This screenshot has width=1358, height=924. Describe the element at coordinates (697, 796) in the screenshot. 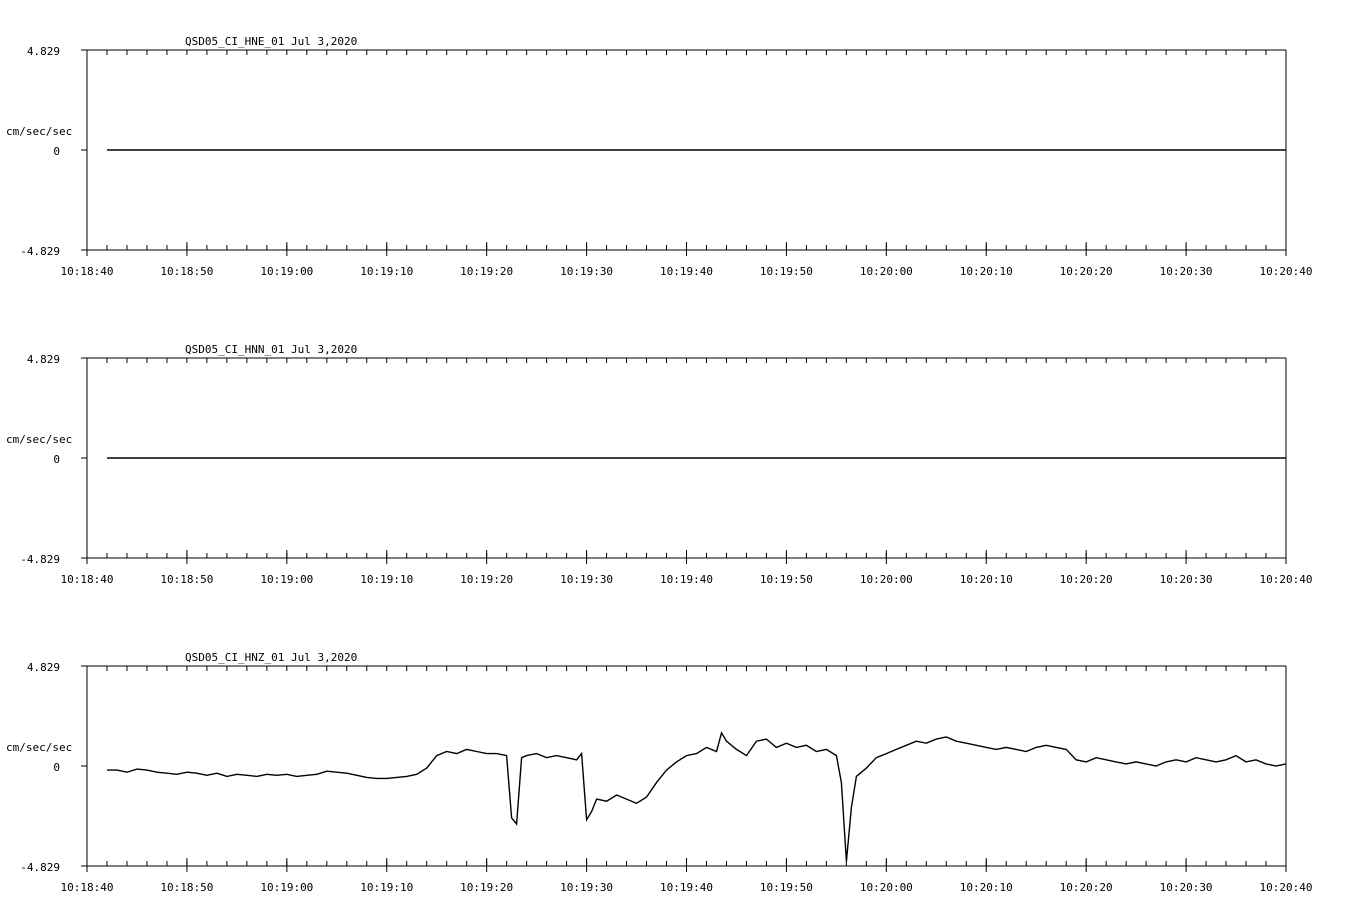

I see `trace-line` at that location.